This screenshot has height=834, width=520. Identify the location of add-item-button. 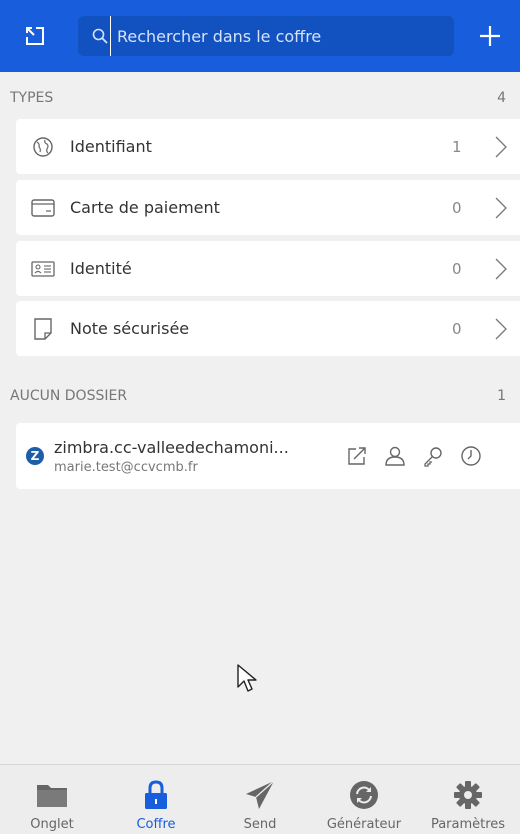
(490, 36).